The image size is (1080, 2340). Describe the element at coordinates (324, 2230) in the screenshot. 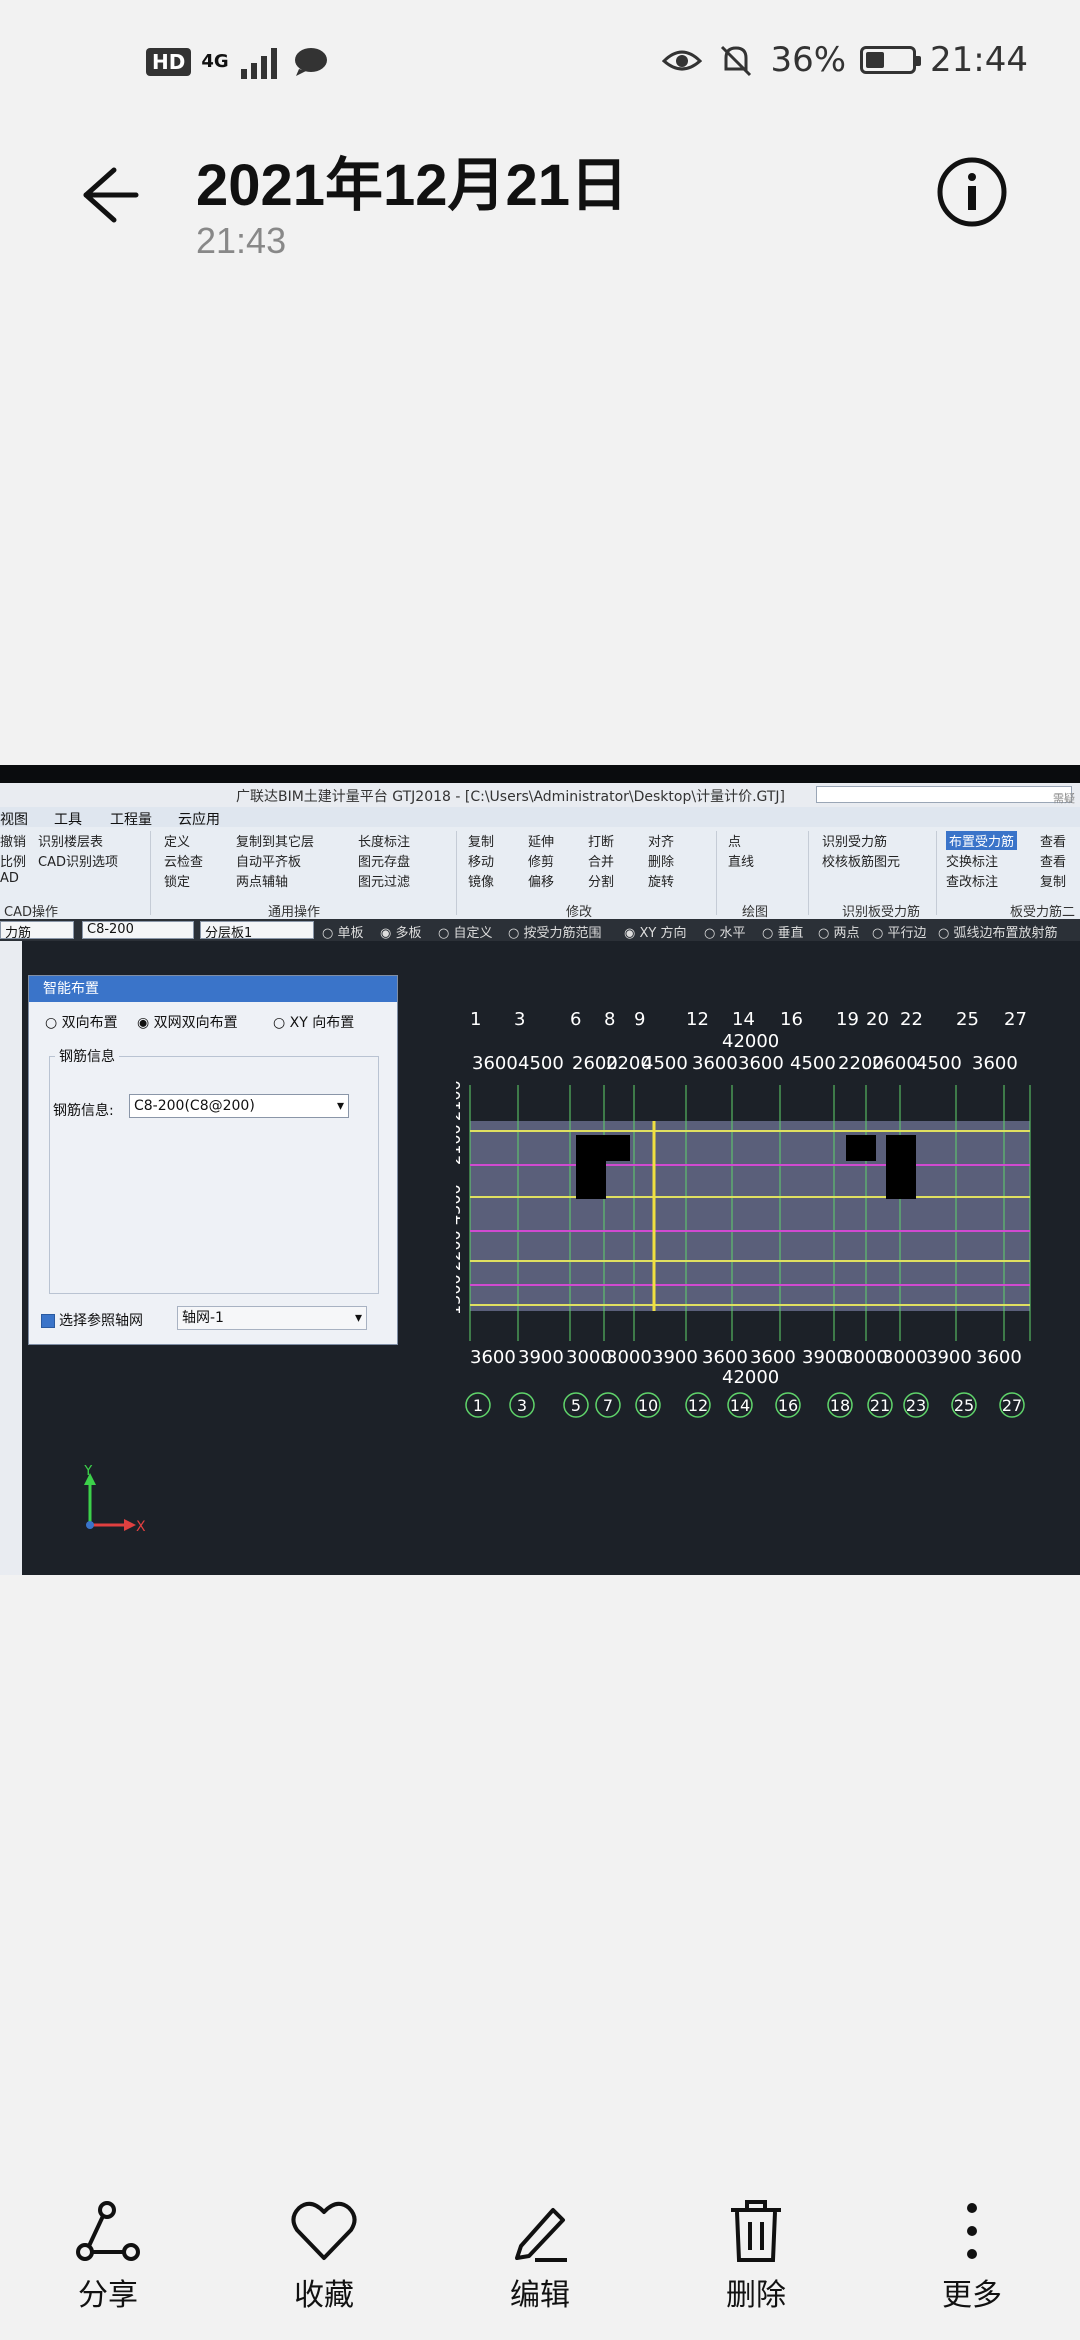

I see `heart-icon` at that location.